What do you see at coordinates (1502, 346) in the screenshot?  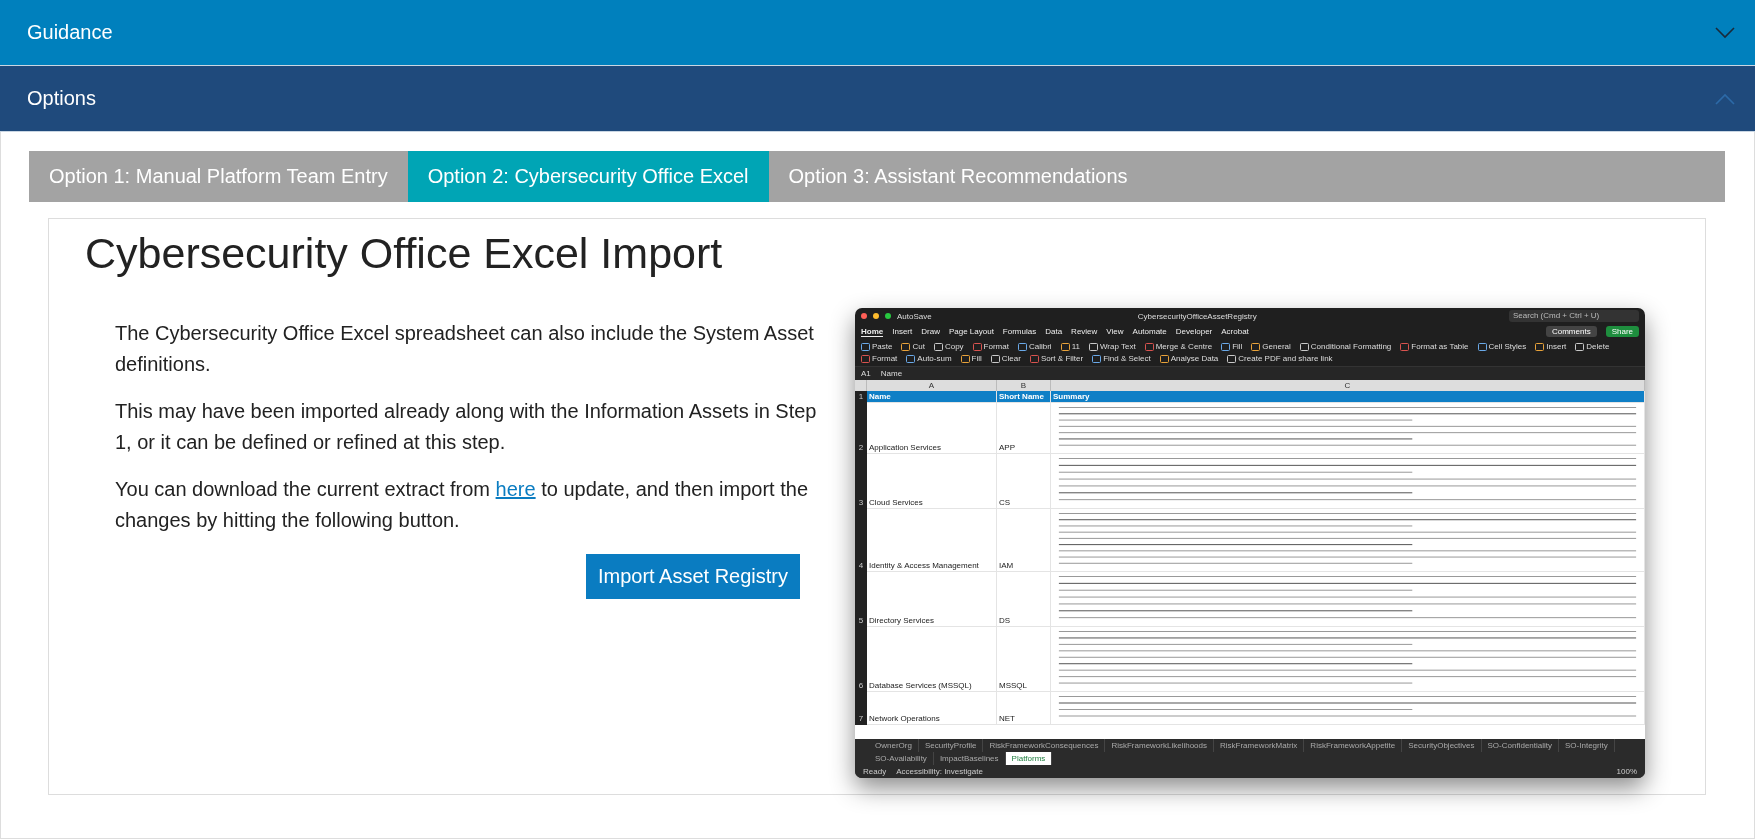 I see `ribbon-button: Cell Styles` at bounding box center [1502, 346].